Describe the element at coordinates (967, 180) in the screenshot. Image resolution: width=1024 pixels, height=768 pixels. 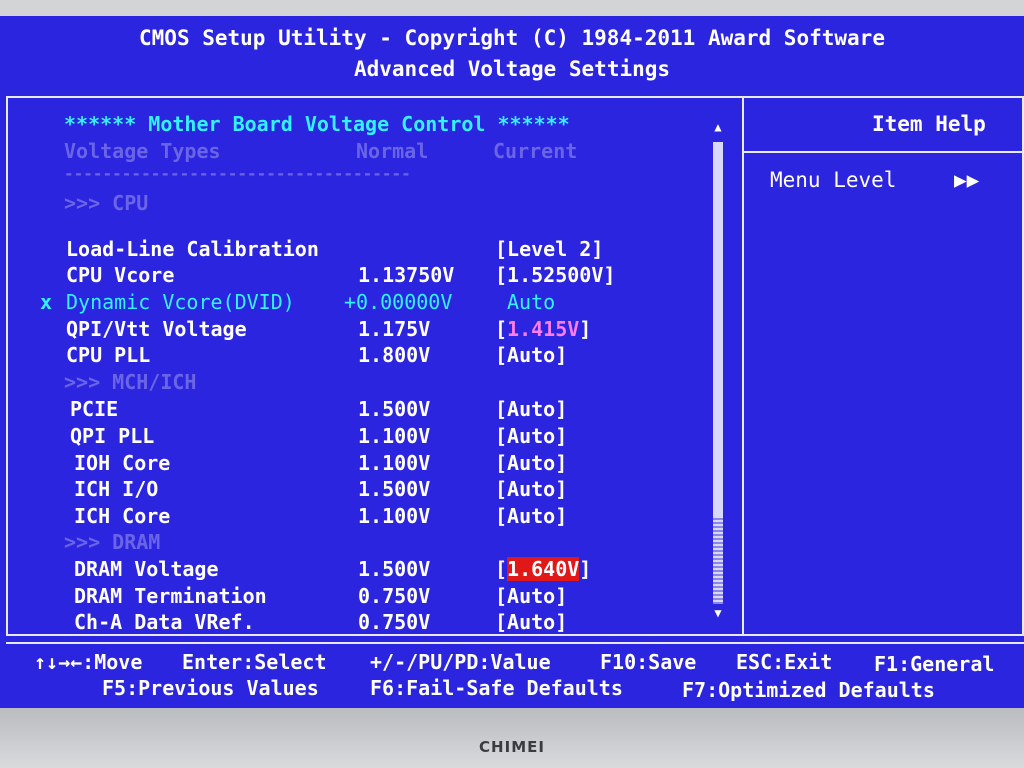
I see `menu-level-arrow-icon: ▶▶` at that location.